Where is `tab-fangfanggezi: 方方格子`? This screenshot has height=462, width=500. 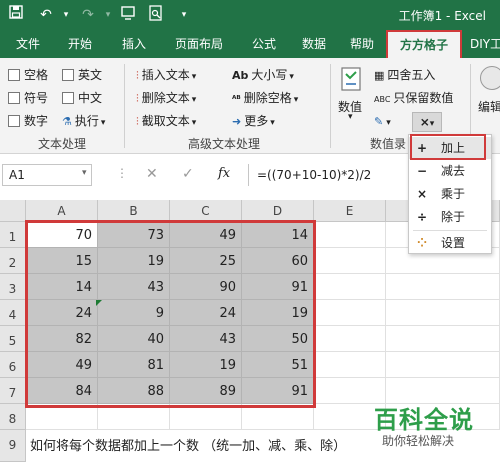 tab-fangfanggezi: 方方格子 is located at coordinates (424, 45).